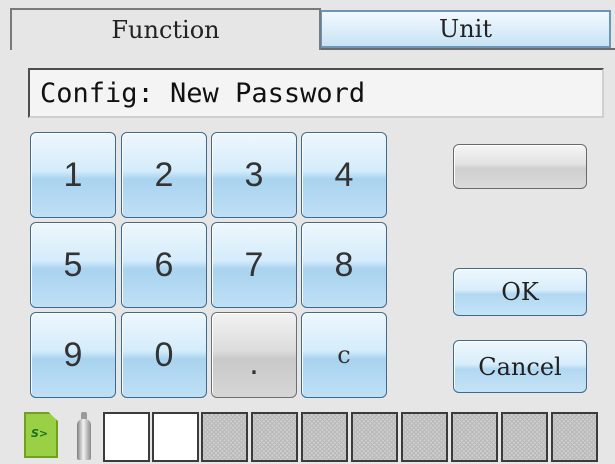  What do you see at coordinates (344, 265) in the screenshot?
I see `key-8: 8` at bounding box center [344, 265].